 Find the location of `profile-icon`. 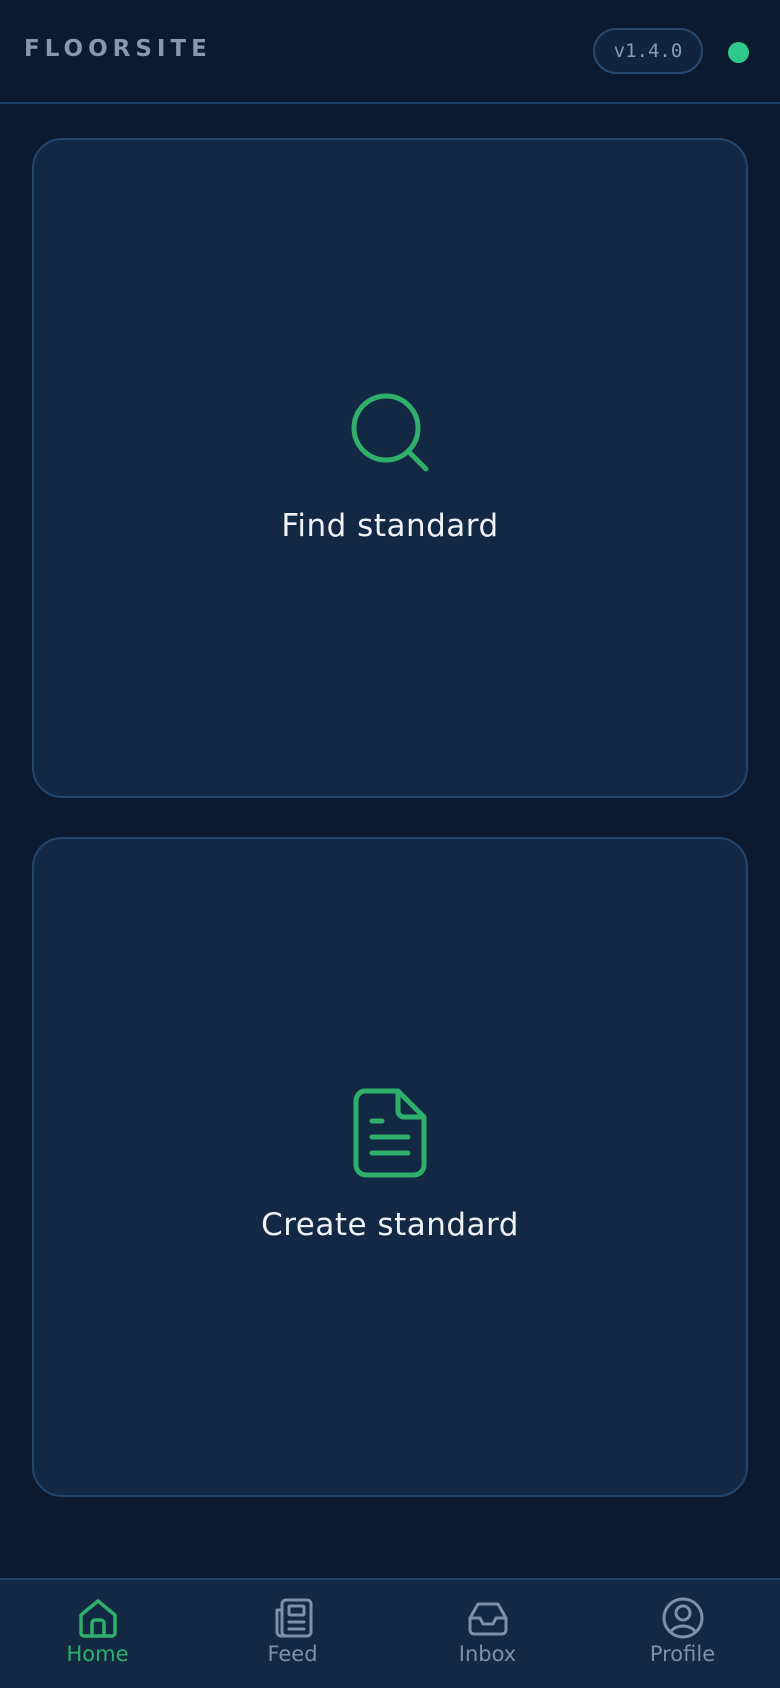

profile-icon is located at coordinates (682, 1618).